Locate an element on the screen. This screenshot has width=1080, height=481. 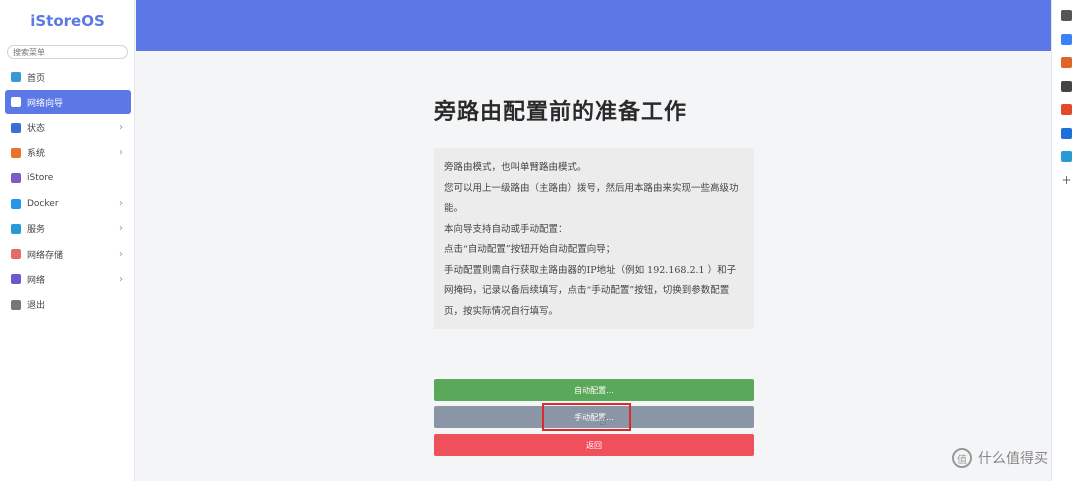
sidebar-item-label: 首页 is located at coordinates (36, 78).